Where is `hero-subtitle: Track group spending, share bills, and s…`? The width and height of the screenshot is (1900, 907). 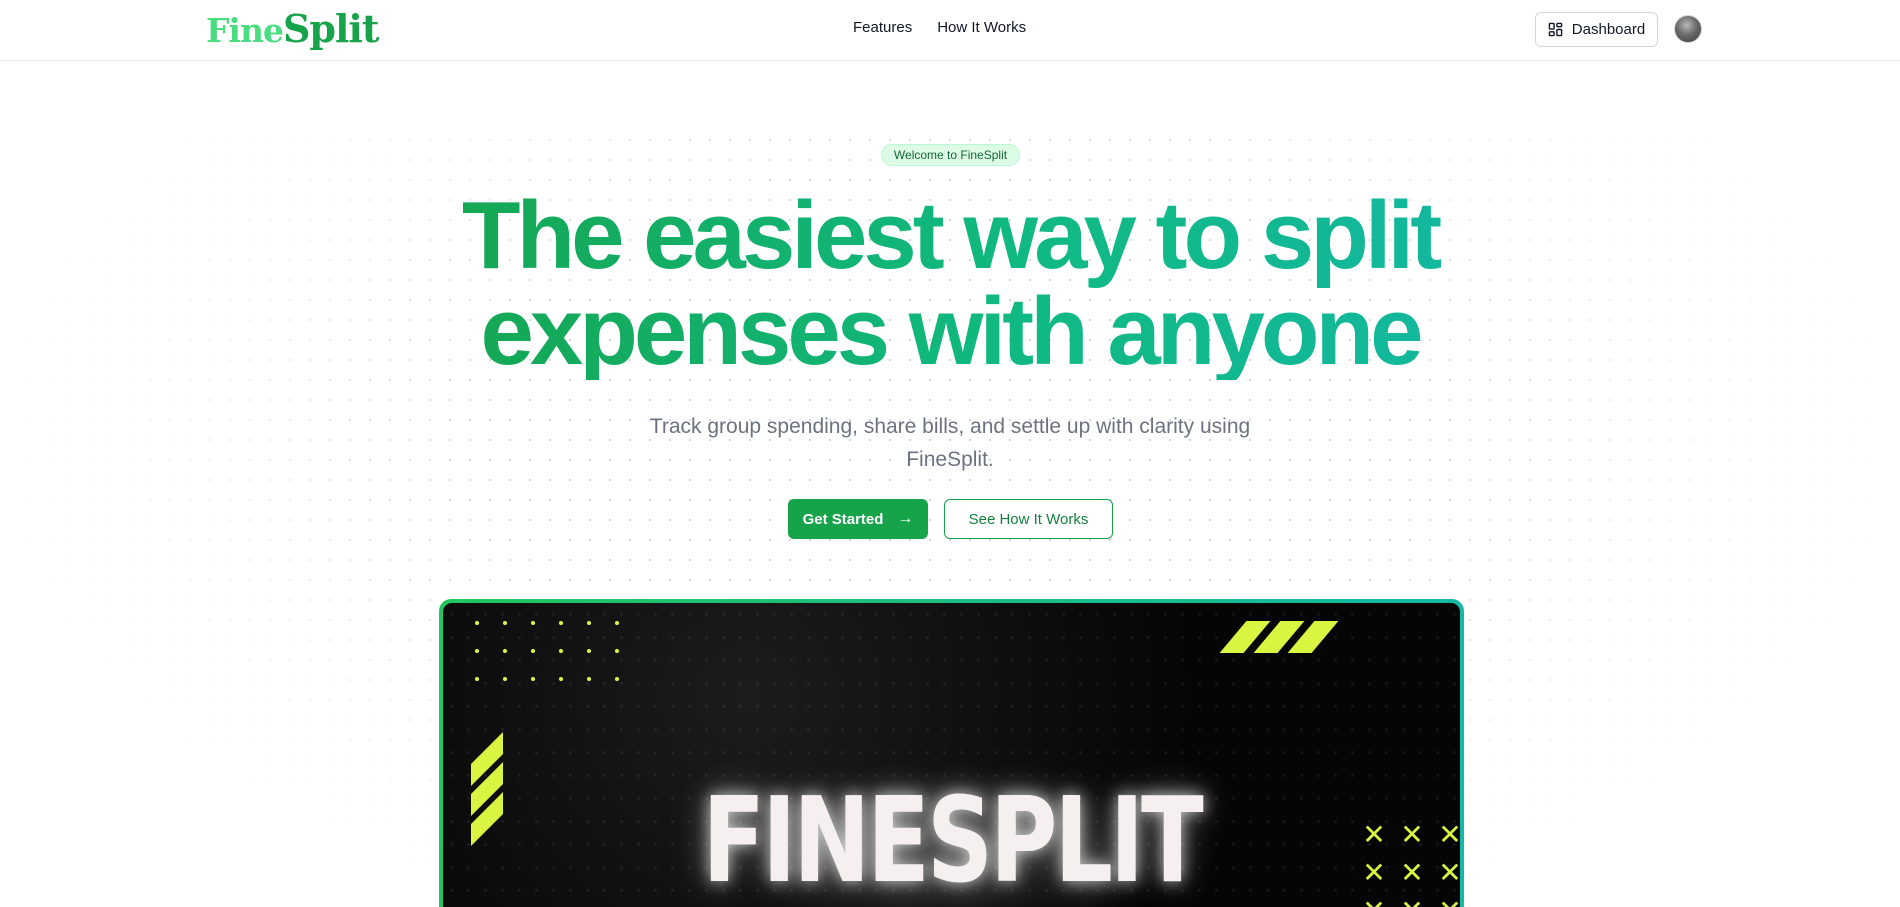 hero-subtitle: Track group spending, share bills, and s… is located at coordinates (950, 443).